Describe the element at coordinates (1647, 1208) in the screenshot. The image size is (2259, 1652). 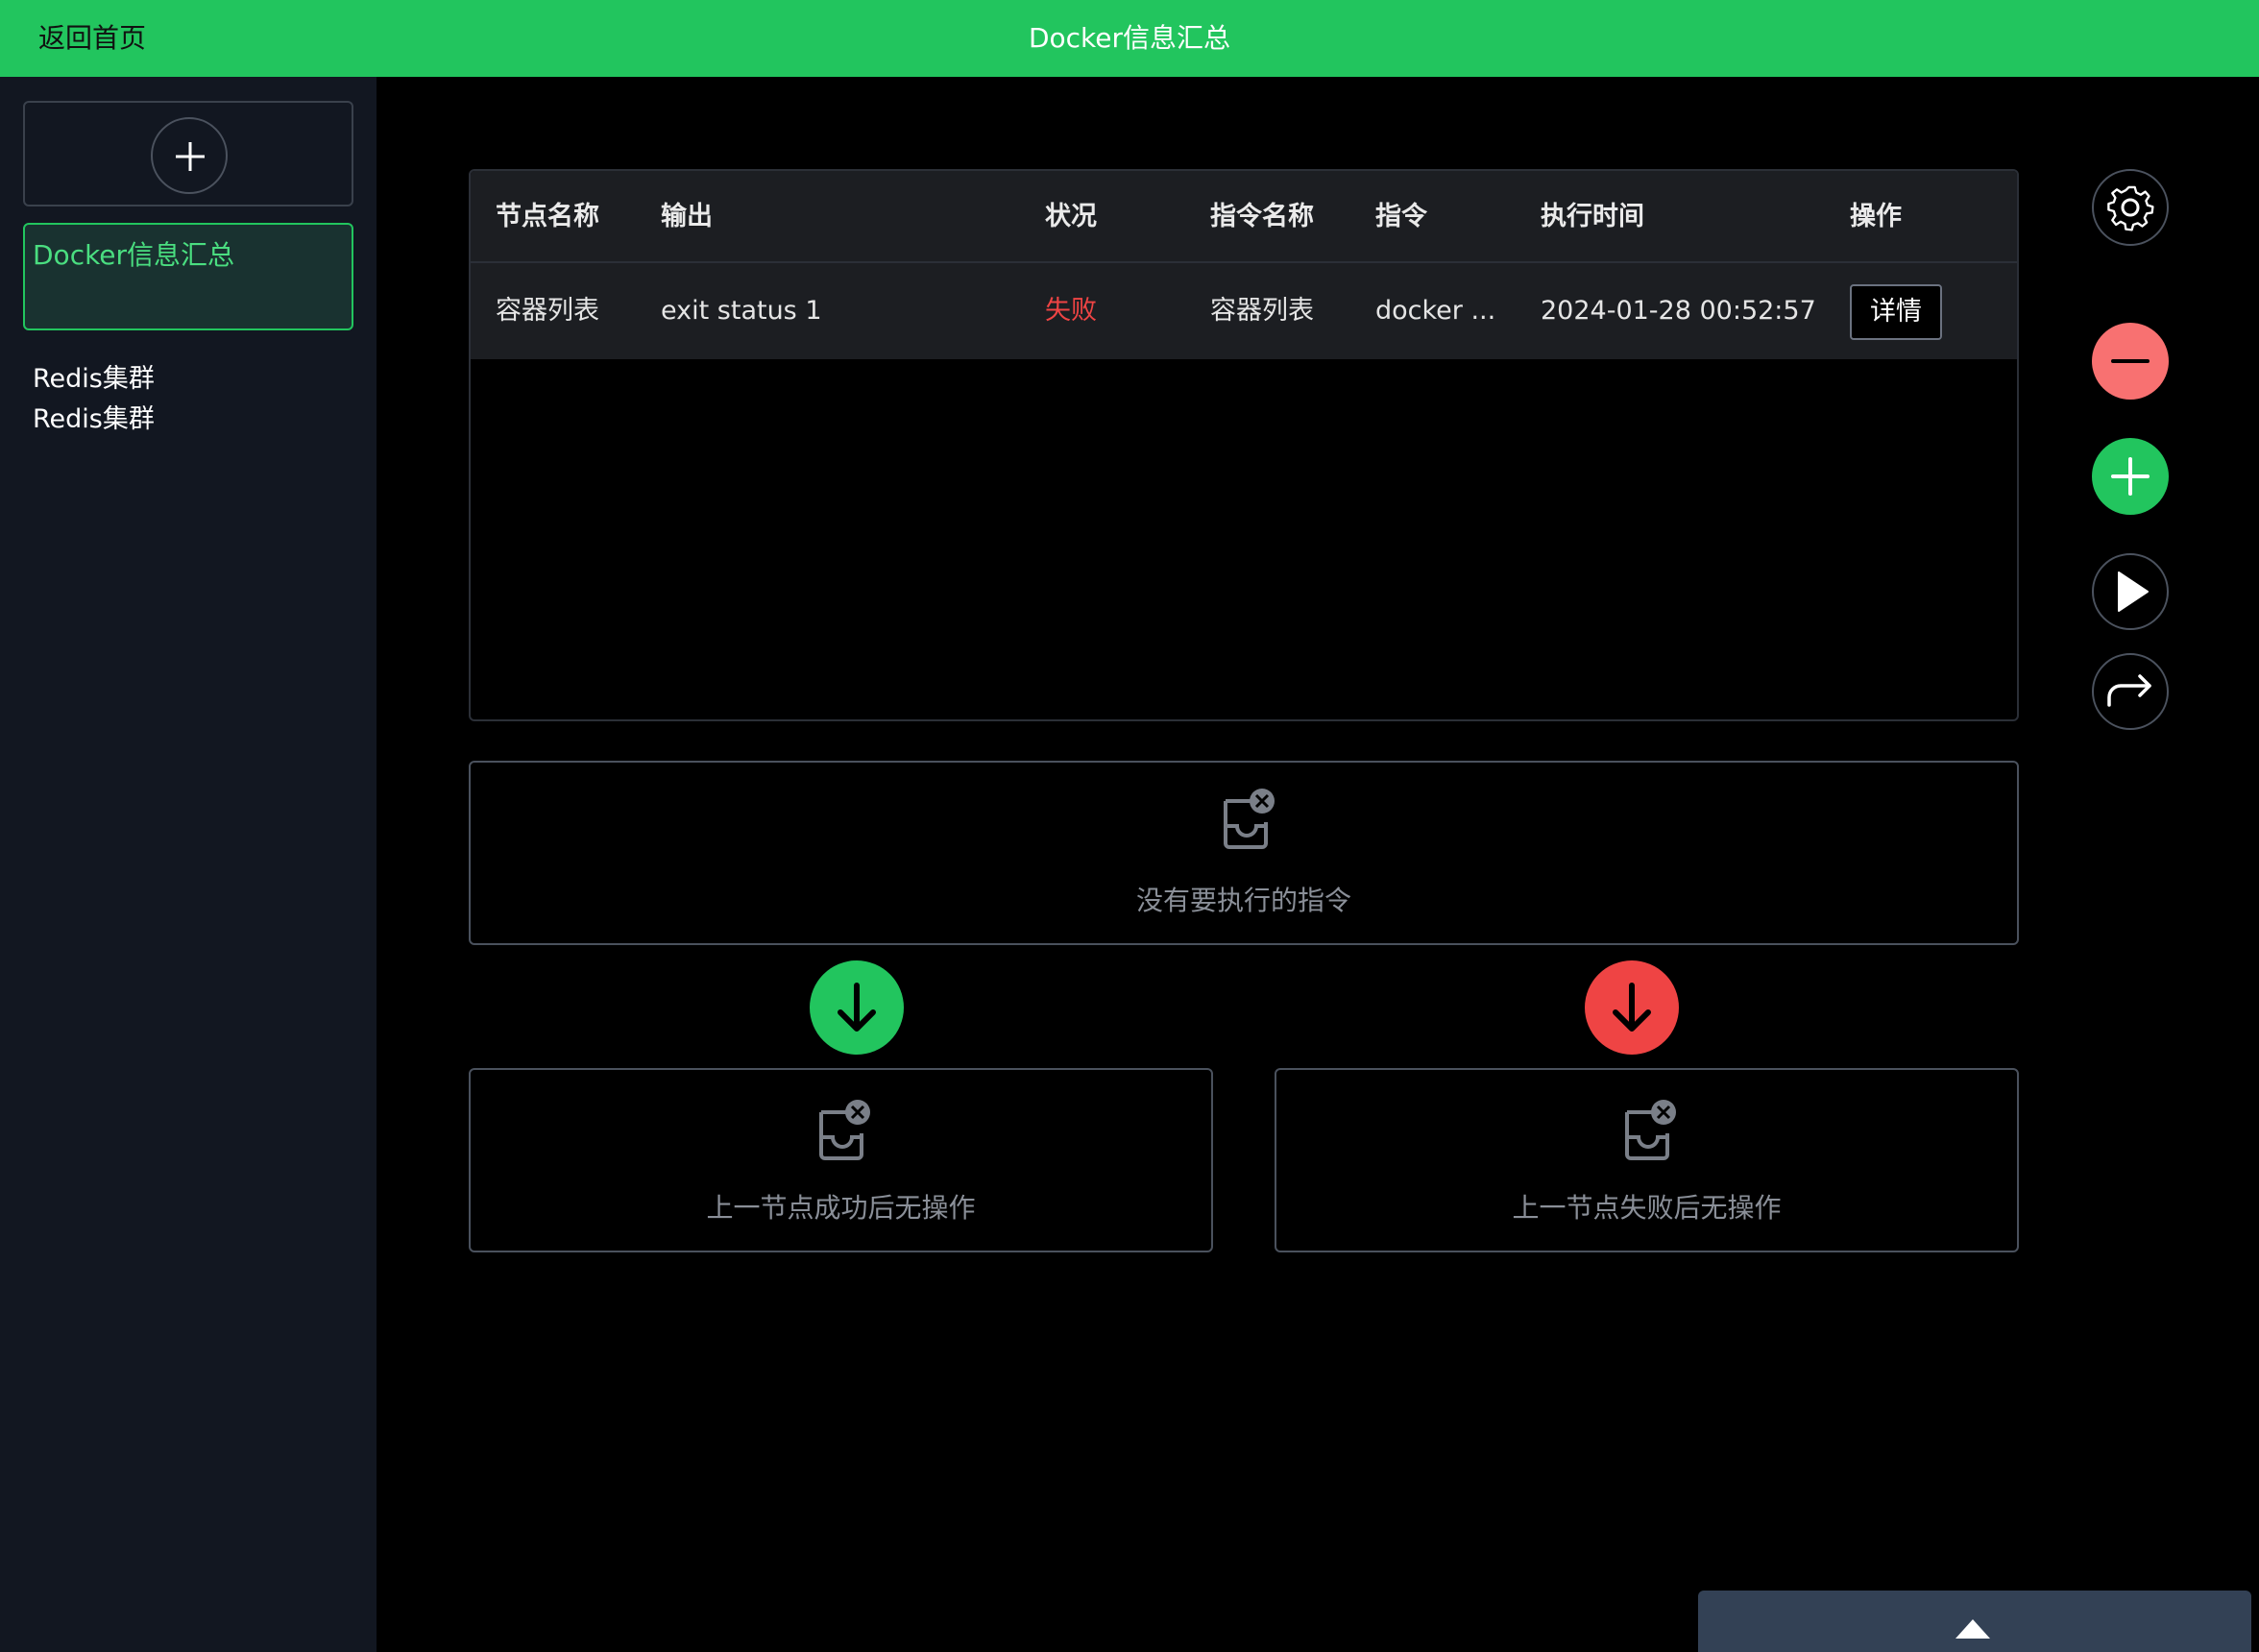
I see `empty-message: 上一节点失败后无操作` at that location.